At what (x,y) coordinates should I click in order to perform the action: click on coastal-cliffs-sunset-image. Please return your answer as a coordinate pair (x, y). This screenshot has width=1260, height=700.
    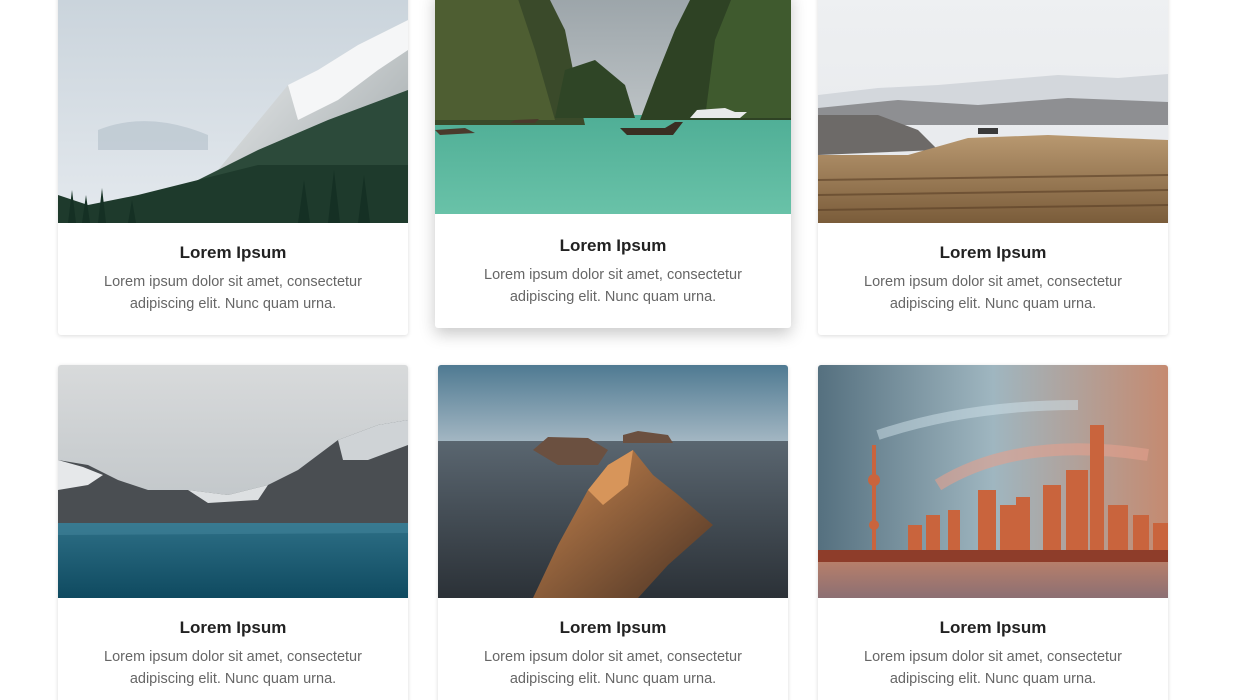
    Looking at the image, I should click on (613, 481).